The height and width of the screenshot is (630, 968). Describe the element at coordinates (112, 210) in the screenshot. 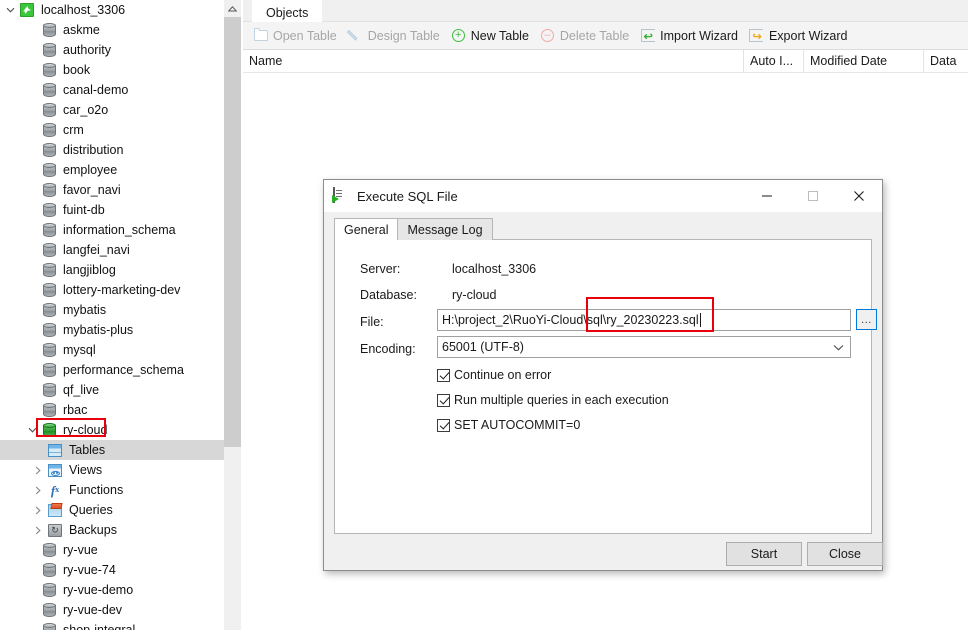

I see `tree-item-fuint-db: fuint-db` at that location.